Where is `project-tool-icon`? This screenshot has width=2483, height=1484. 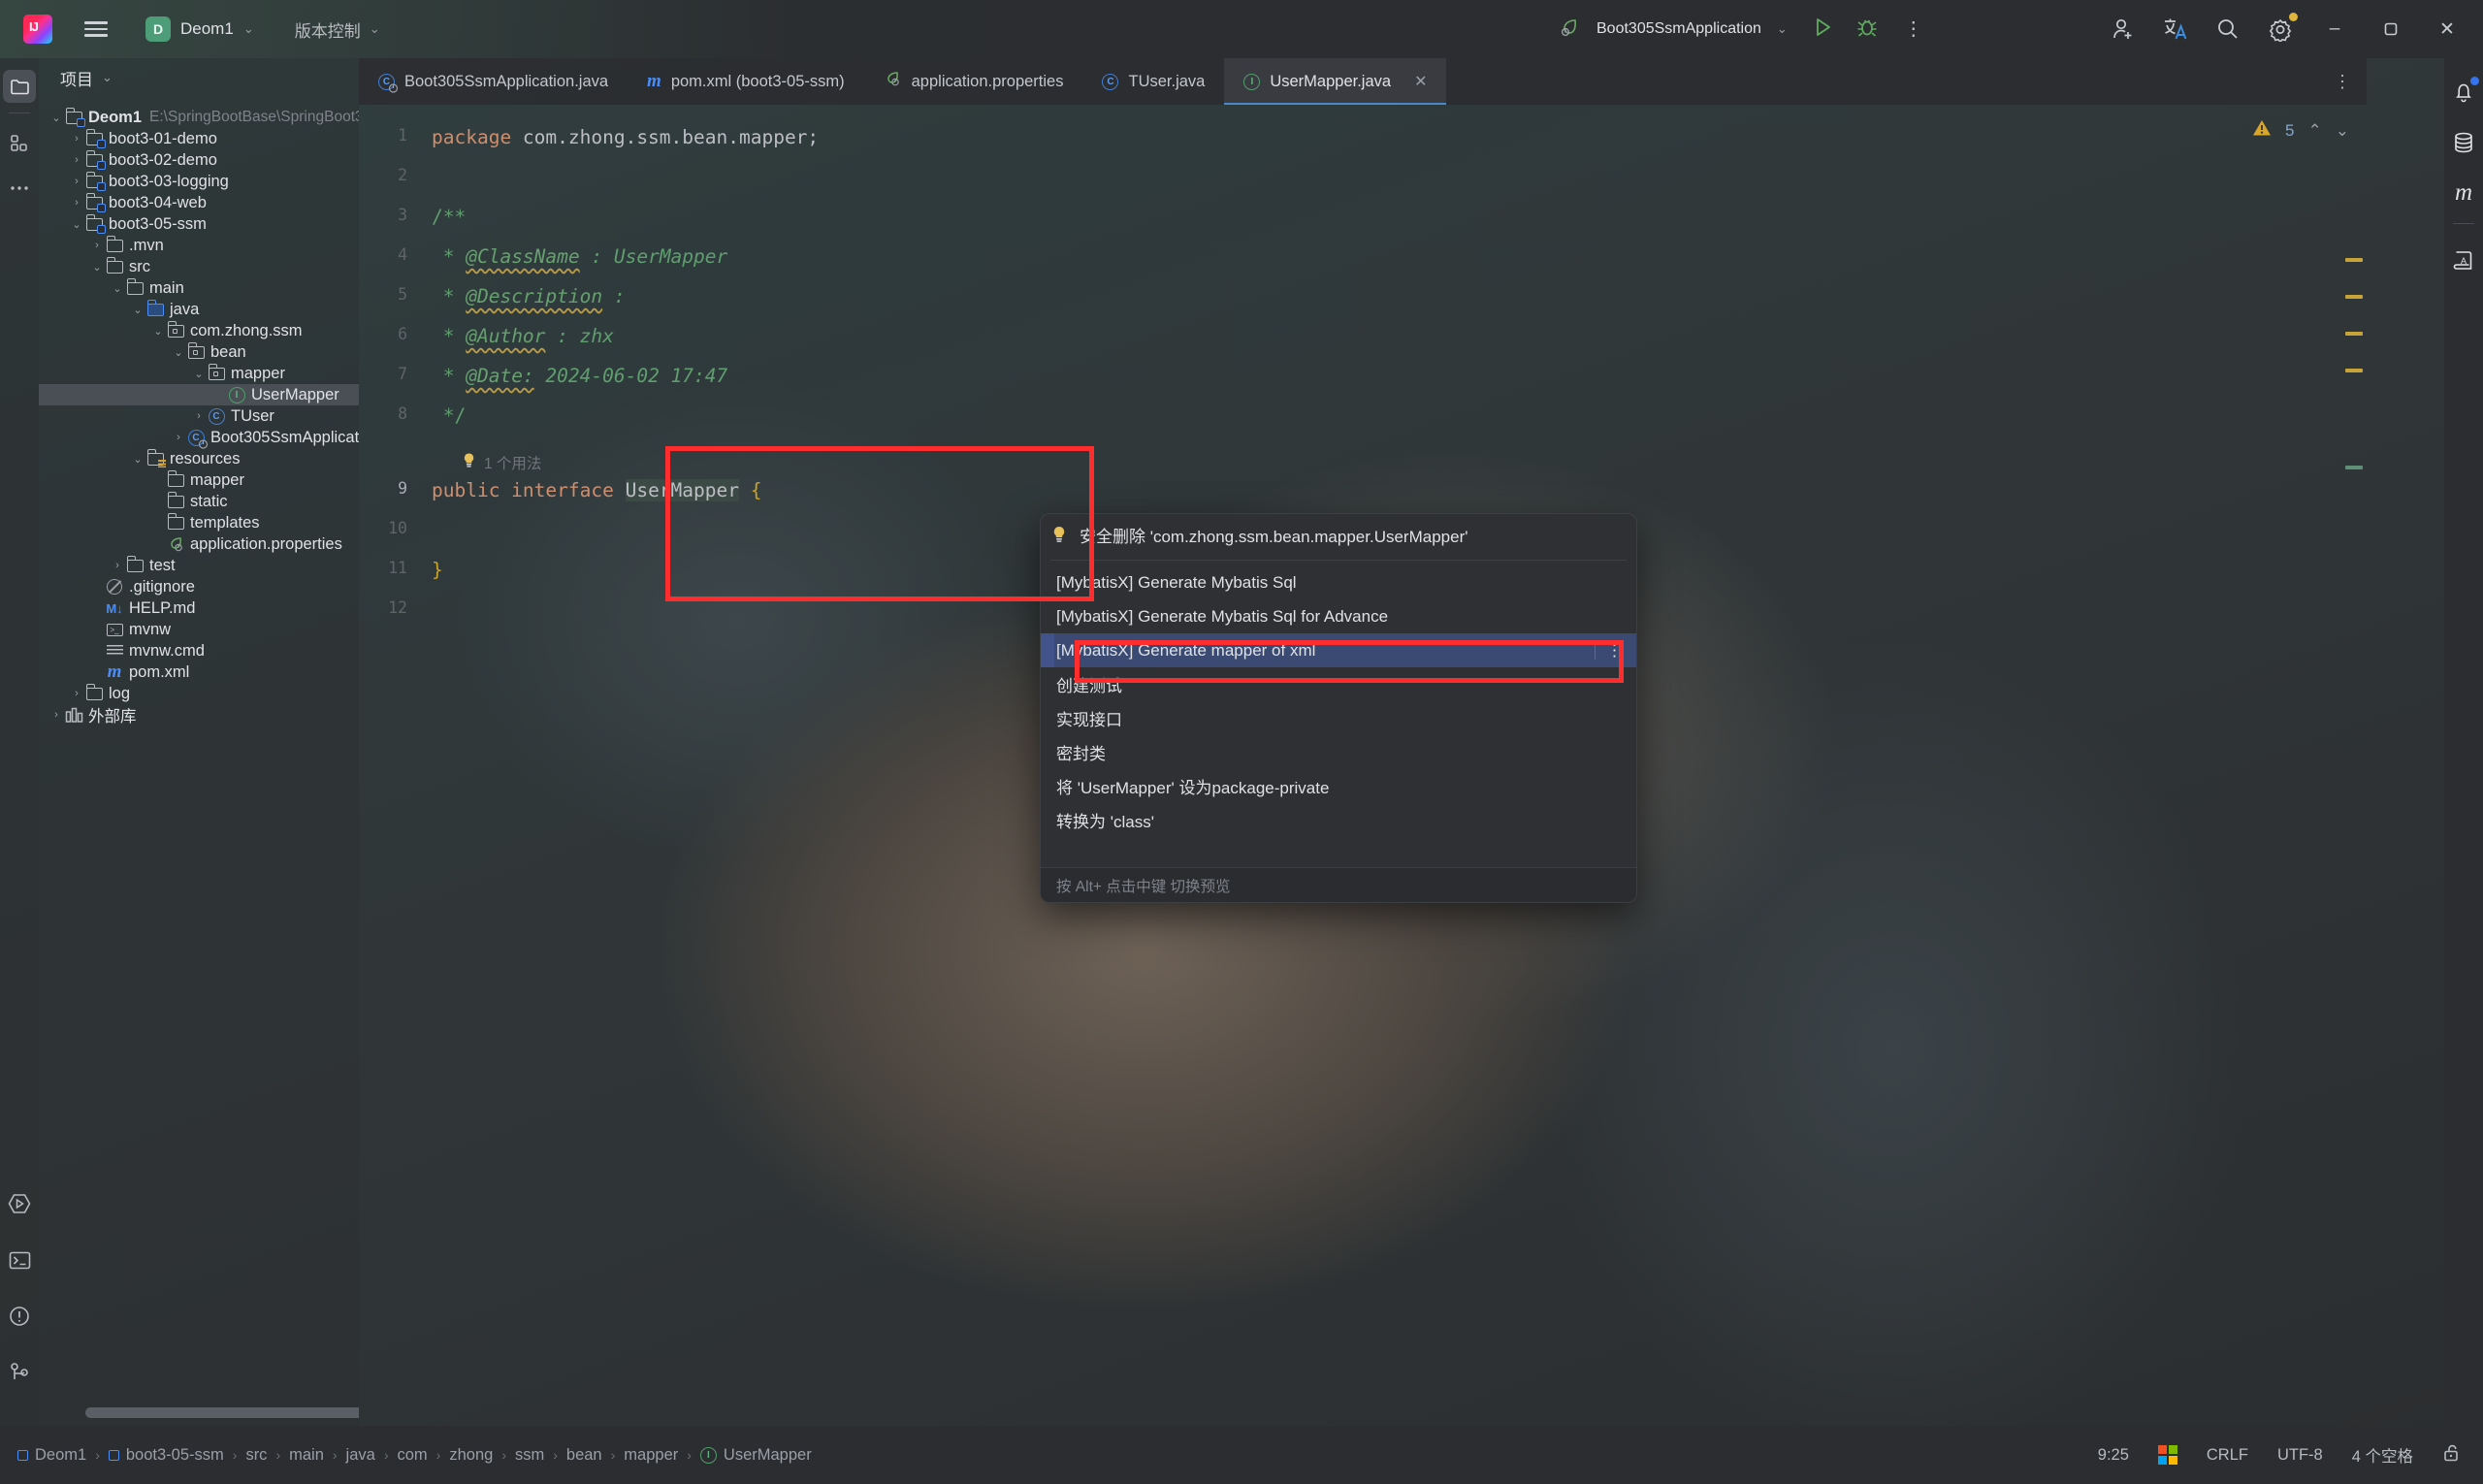 project-tool-icon is located at coordinates (20, 86).